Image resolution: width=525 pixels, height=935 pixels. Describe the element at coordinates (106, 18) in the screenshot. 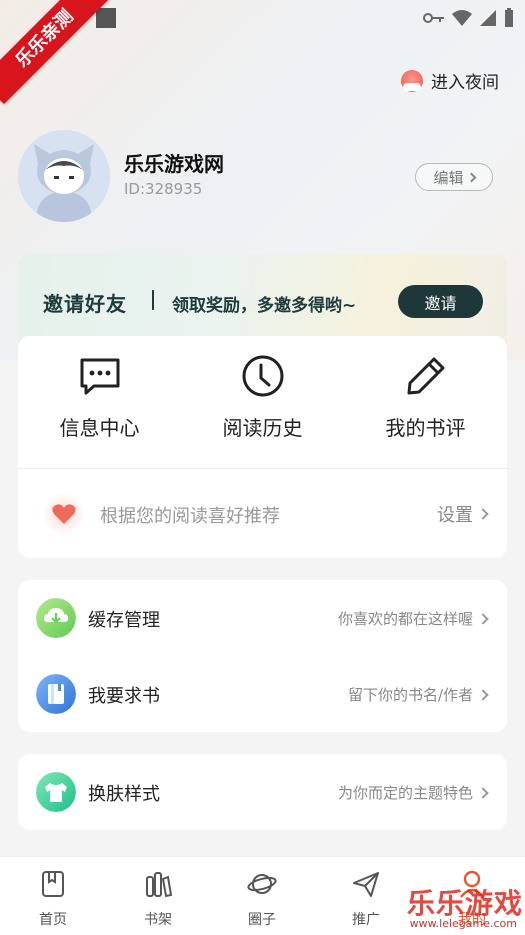

I see `notification-icon` at that location.